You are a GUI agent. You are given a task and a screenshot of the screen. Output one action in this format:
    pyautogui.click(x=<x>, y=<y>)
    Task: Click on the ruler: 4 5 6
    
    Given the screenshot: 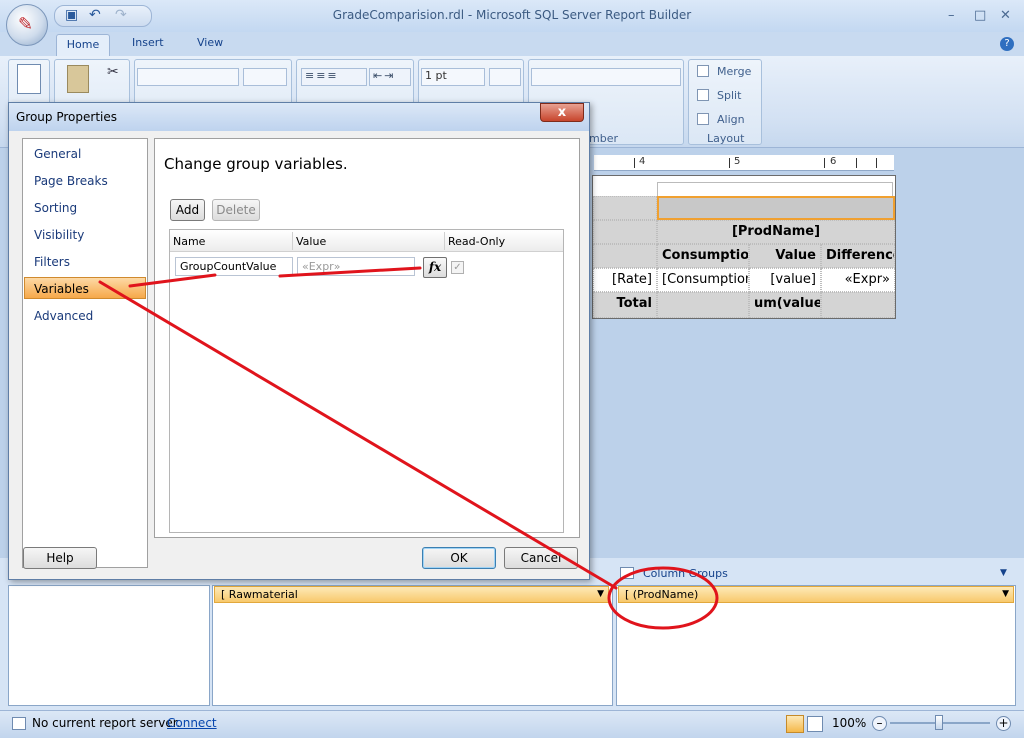 What is the action you would take?
    pyautogui.click(x=744, y=163)
    